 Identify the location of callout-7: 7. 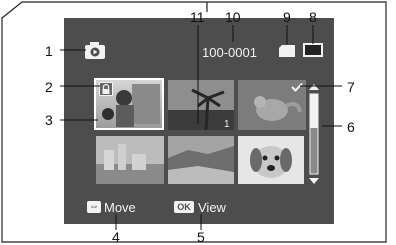
(351, 87).